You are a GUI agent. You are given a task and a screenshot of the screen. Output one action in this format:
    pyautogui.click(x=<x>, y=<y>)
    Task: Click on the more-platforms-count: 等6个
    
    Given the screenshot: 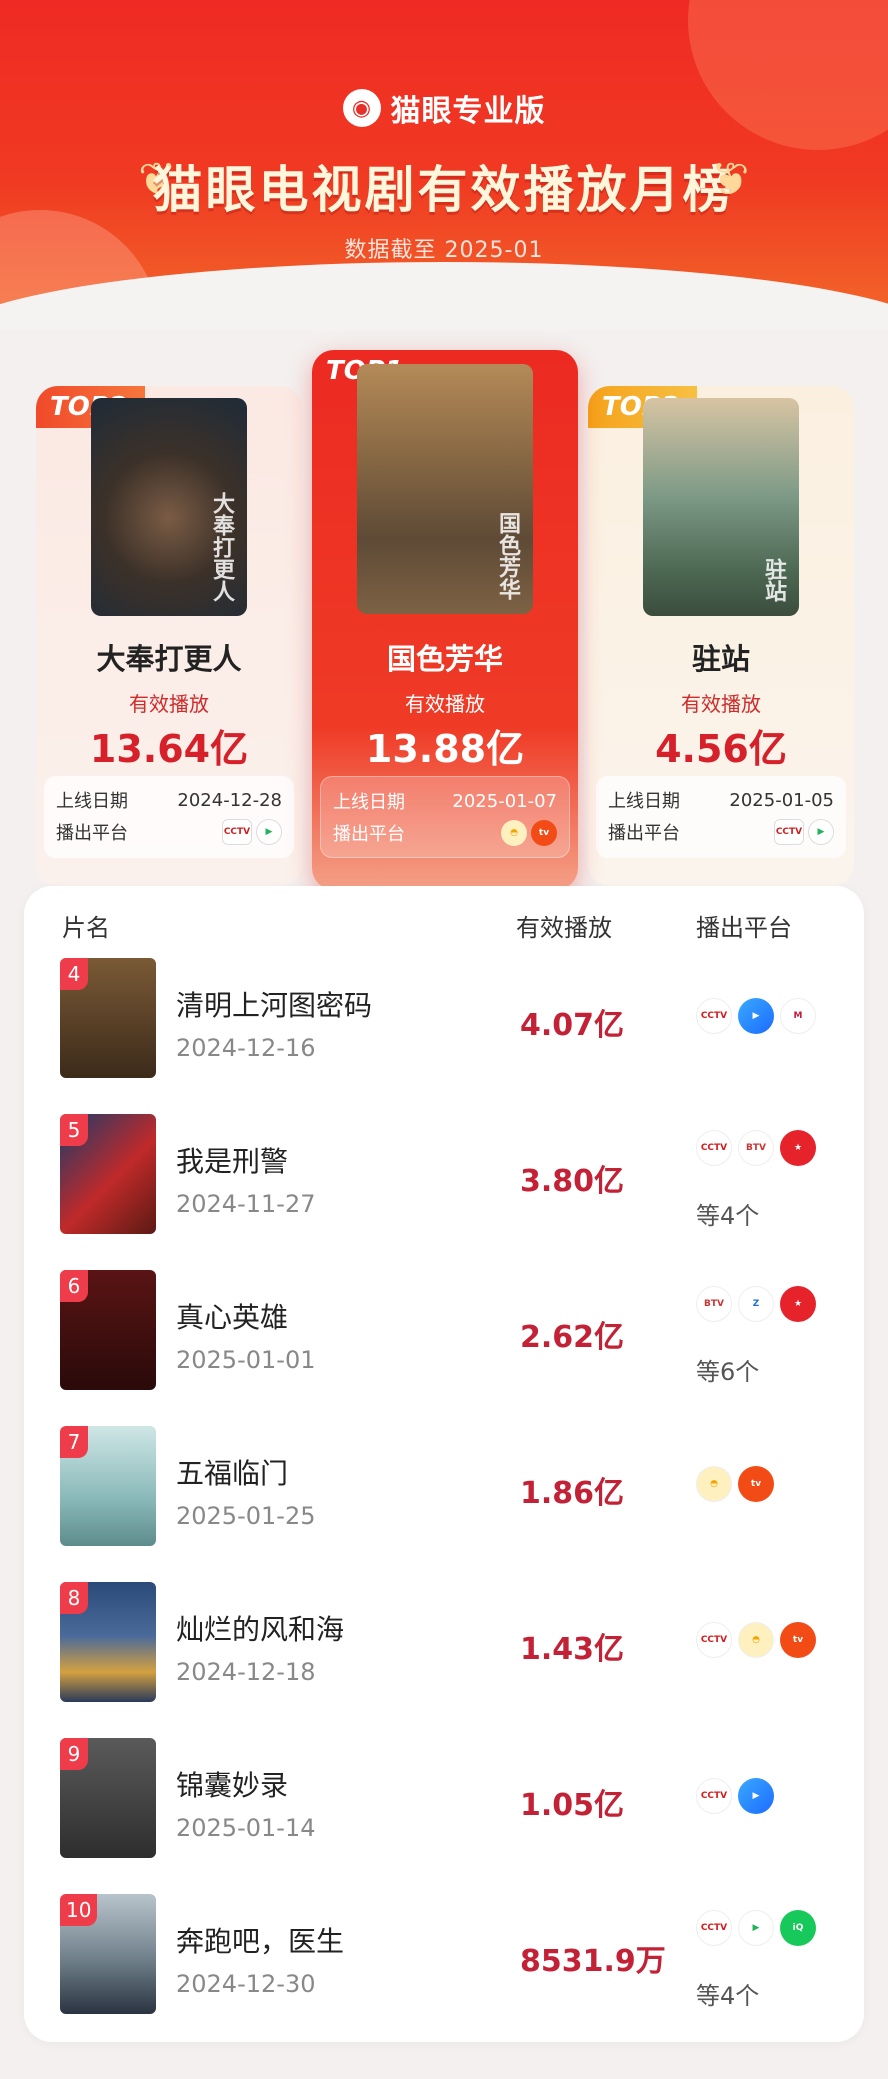 What is the action you would take?
    pyautogui.click(x=728, y=1372)
    